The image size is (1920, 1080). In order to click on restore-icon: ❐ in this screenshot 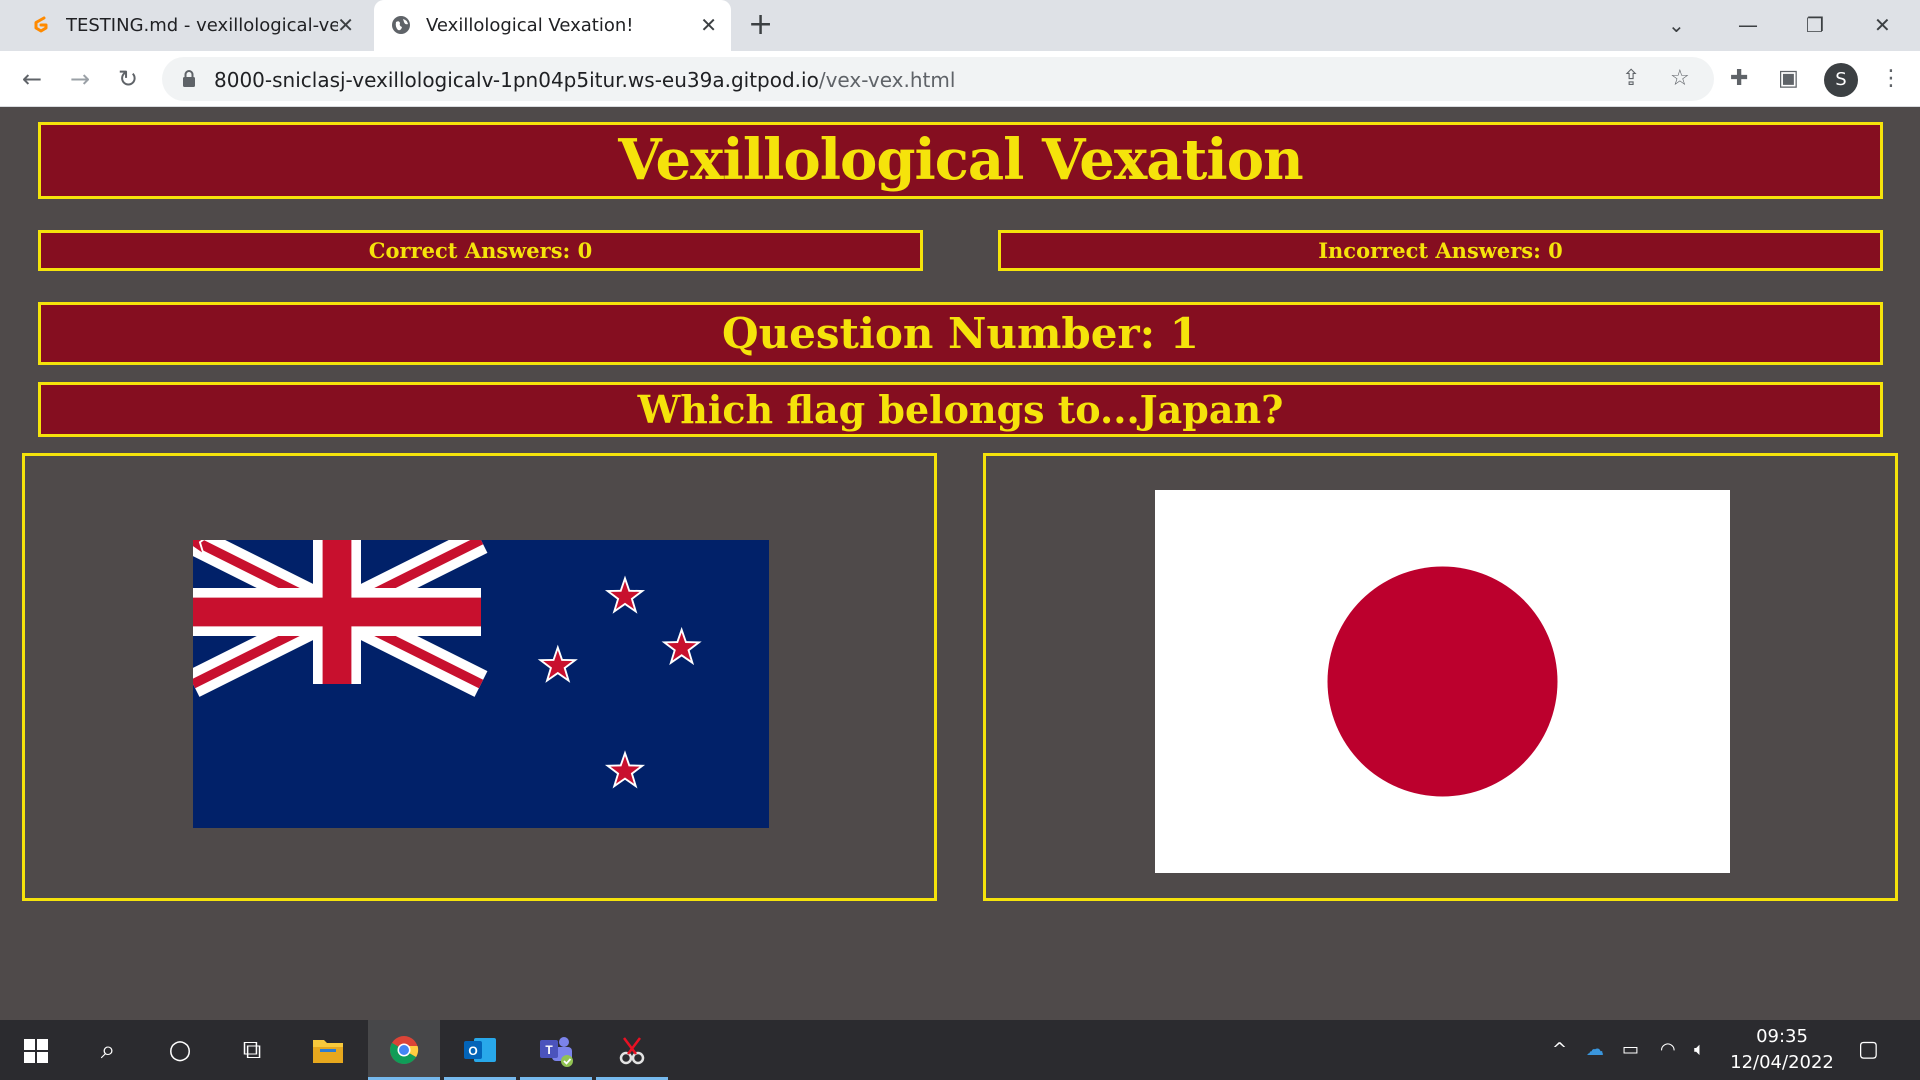, I will do `click(1815, 25)`.